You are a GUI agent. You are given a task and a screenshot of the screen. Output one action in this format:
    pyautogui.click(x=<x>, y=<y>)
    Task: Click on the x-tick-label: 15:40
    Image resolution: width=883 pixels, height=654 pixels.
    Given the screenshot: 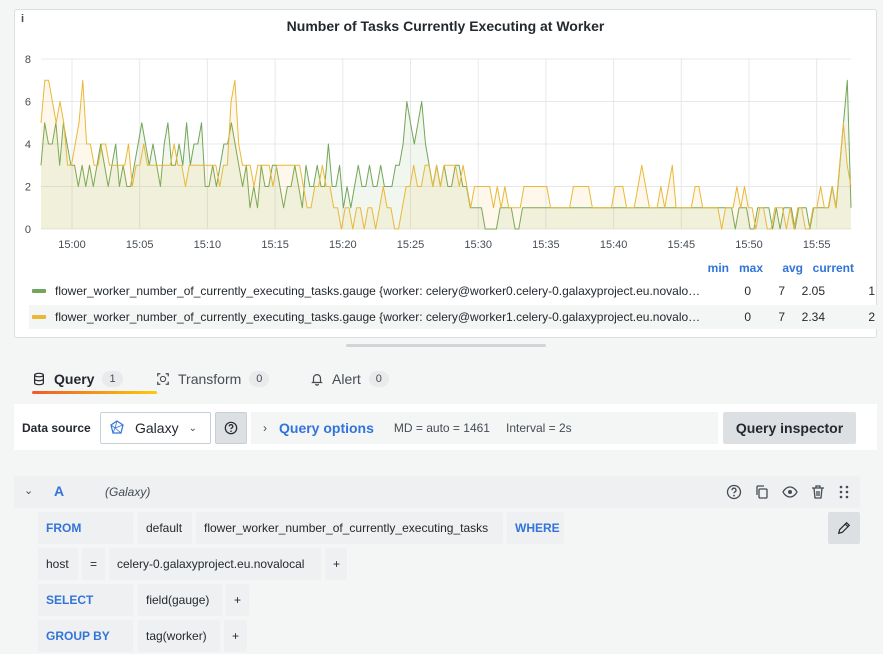 What is the action you would take?
    pyautogui.click(x=614, y=245)
    